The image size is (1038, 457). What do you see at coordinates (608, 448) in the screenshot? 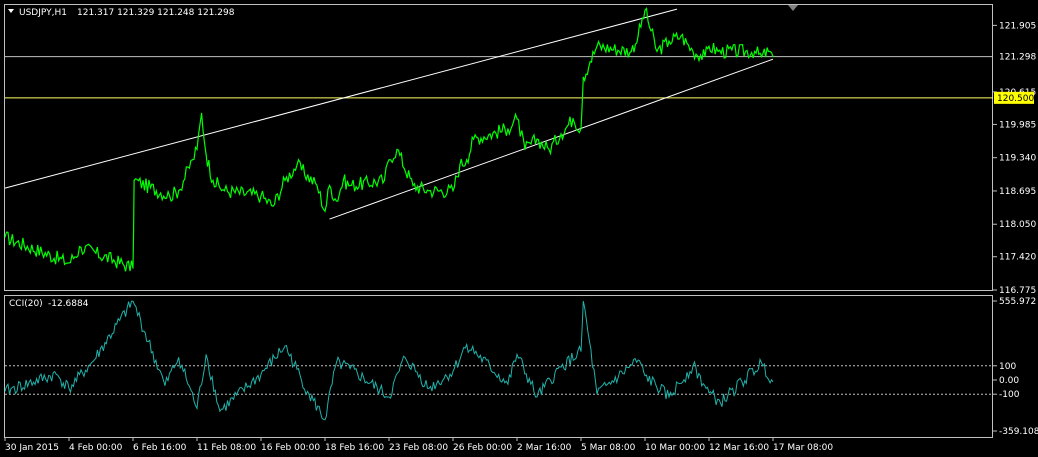
I see `time-tick-label: 5 Mar 08:00` at bounding box center [608, 448].